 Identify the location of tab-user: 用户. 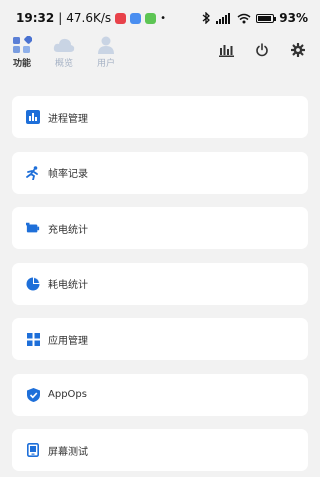
(106, 52).